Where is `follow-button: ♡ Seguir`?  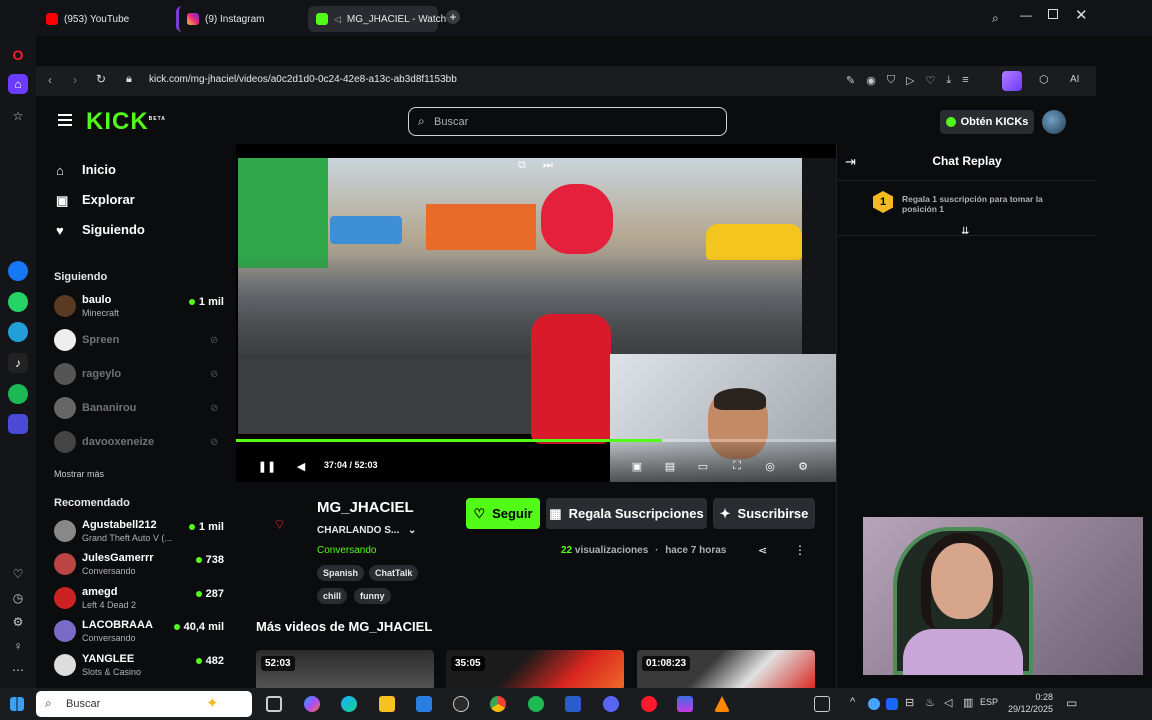 follow-button: ♡ Seguir is located at coordinates (503, 513).